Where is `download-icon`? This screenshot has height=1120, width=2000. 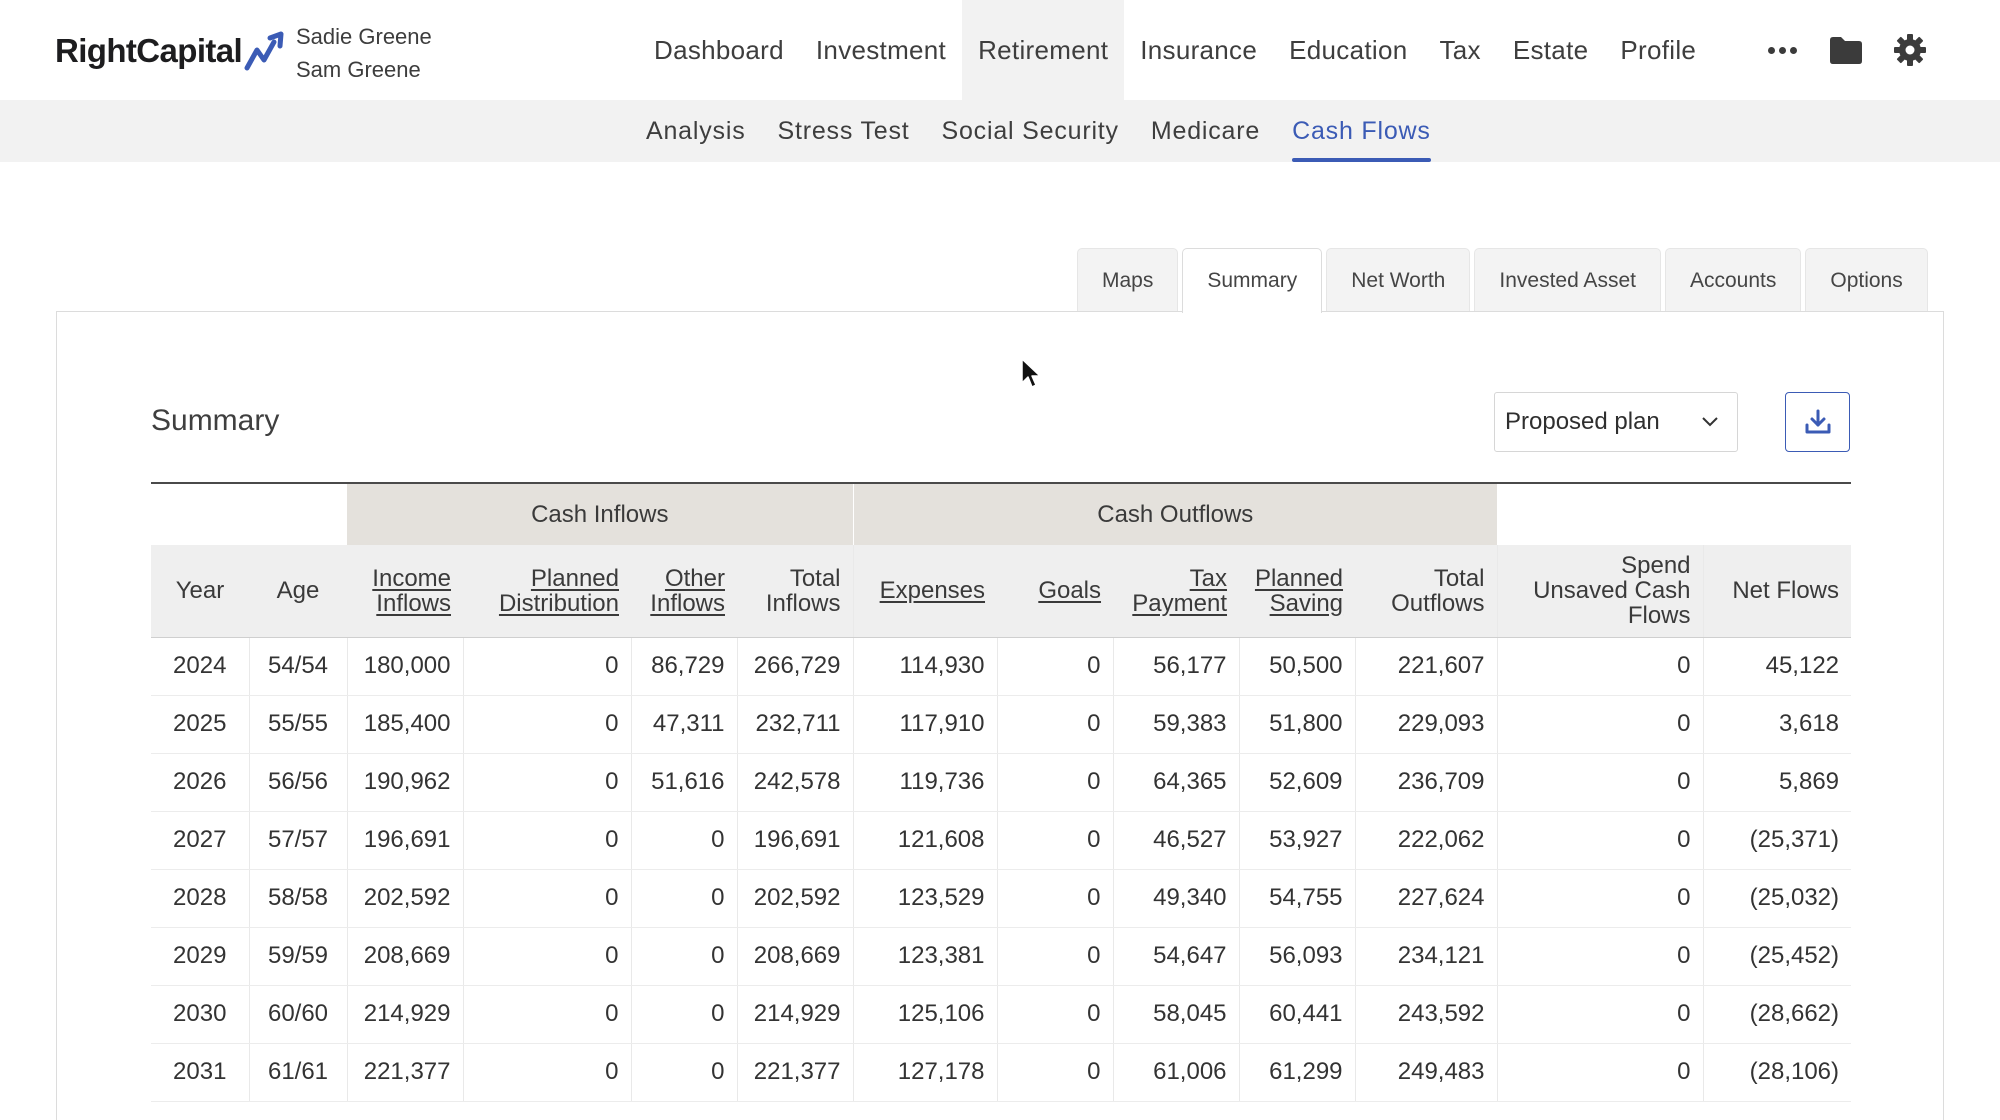 download-icon is located at coordinates (1817, 421).